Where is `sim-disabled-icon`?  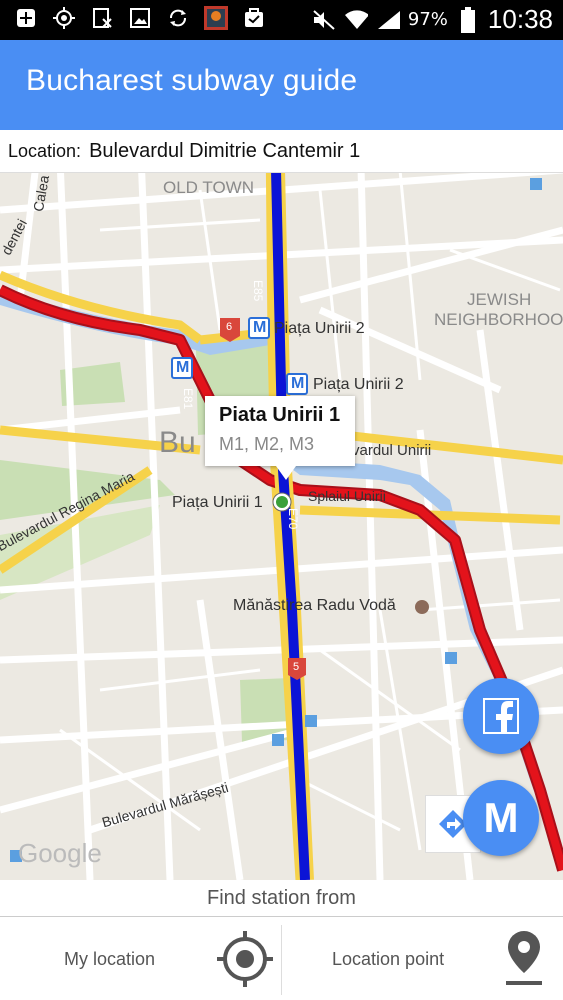
sim-disabled-icon is located at coordinates (102, 18).